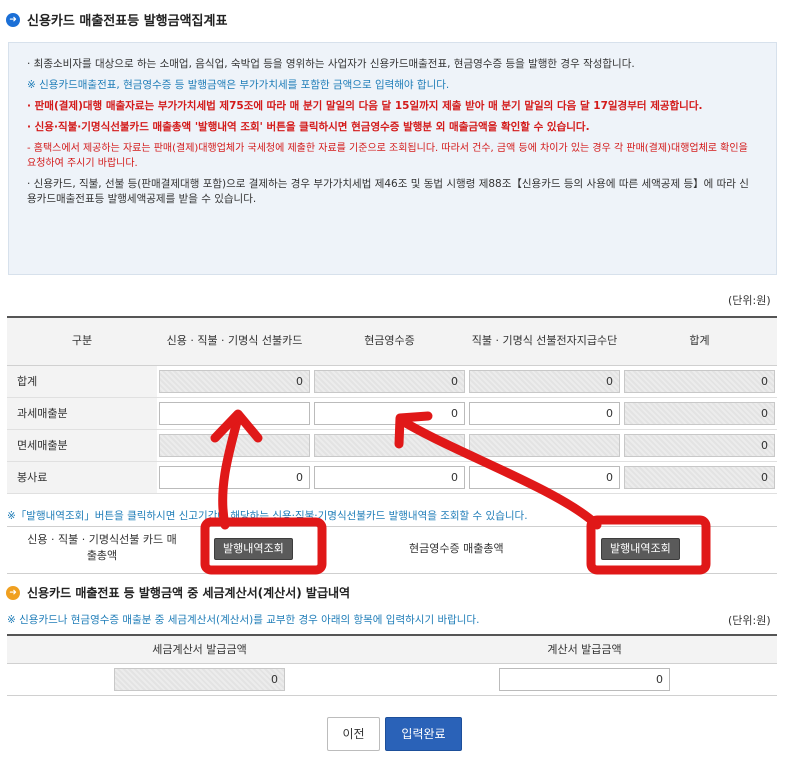 The image size is (791, 758). What do you see at coordinates (82, 341) in the screenshot?
I see `col-header-category: 구분` at bounding box center [82, 341].